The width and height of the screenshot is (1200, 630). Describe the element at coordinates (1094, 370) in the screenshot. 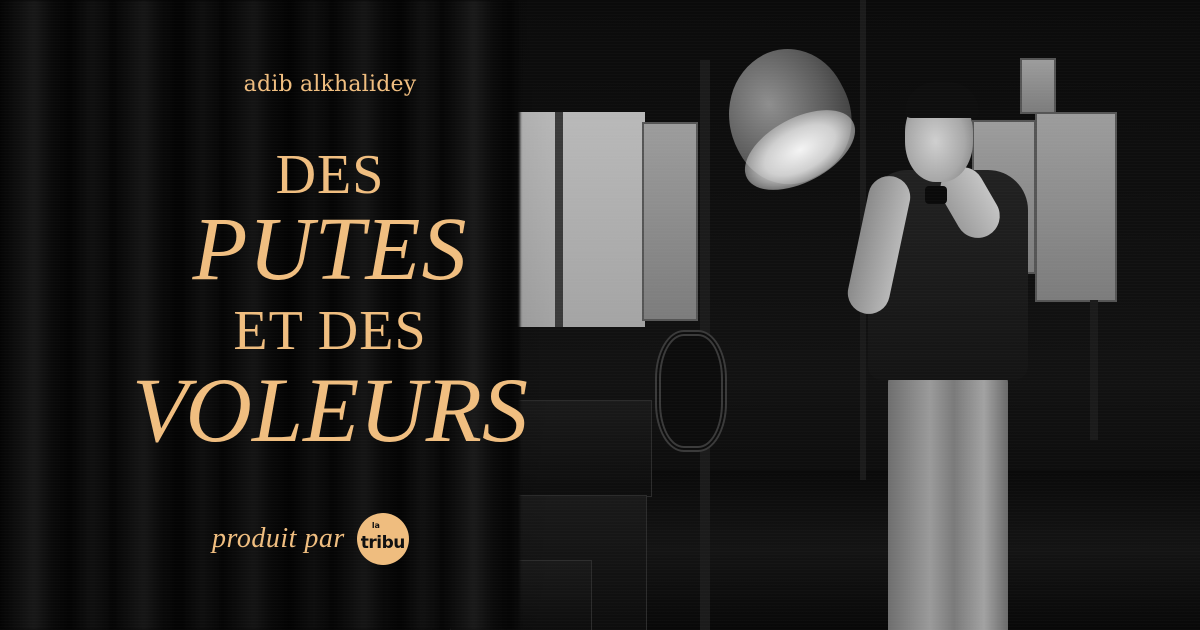

I see `stage-pole` at that location.